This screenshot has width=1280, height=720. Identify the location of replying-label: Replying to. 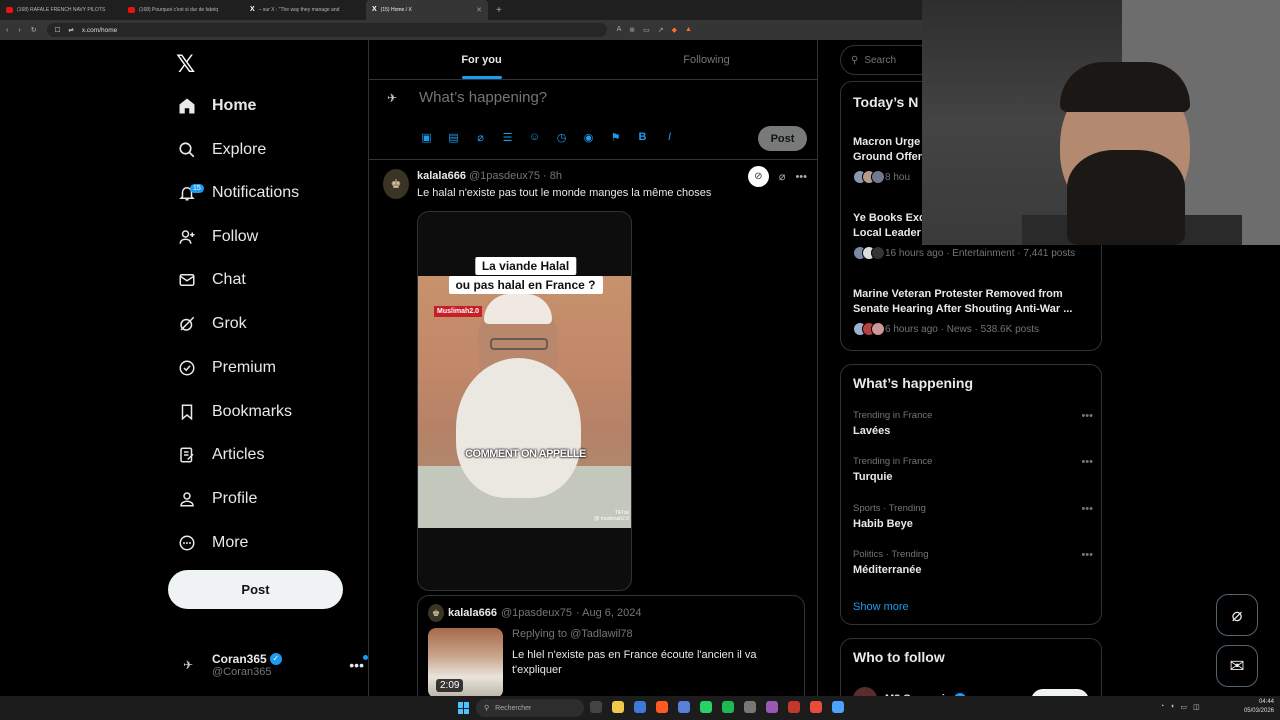
(540, 634).